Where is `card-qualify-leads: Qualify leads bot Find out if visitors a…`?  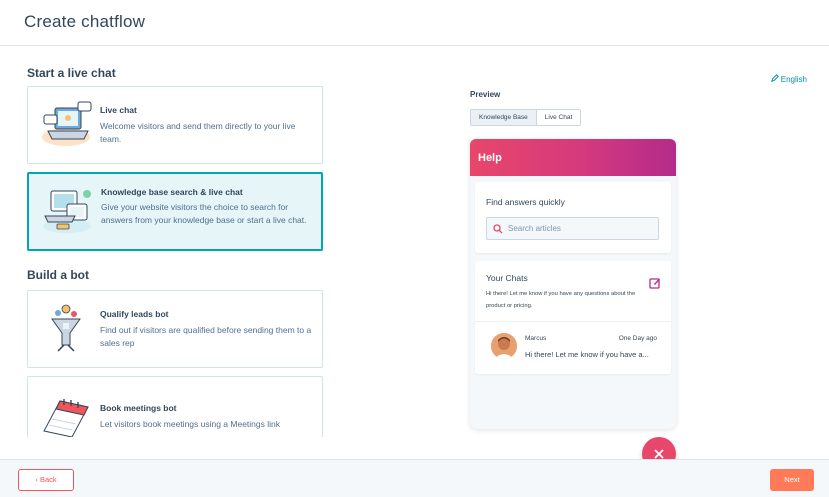 card-qualify-leads: Qualify leads bot Find out if visitors a… is located at coordinates (175, 329).